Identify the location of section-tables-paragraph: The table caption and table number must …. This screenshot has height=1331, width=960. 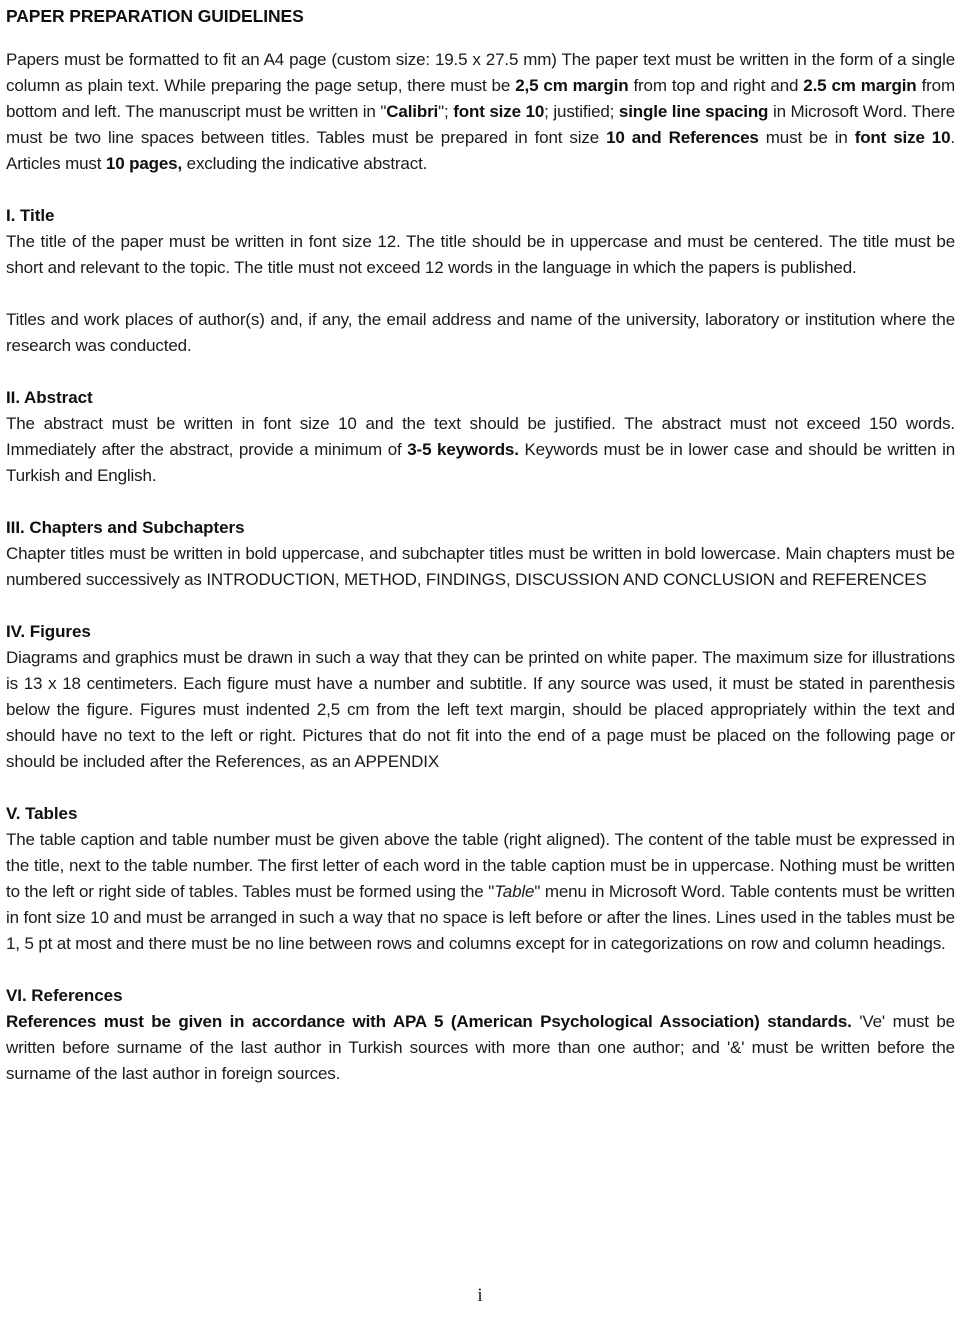
(480, 892).